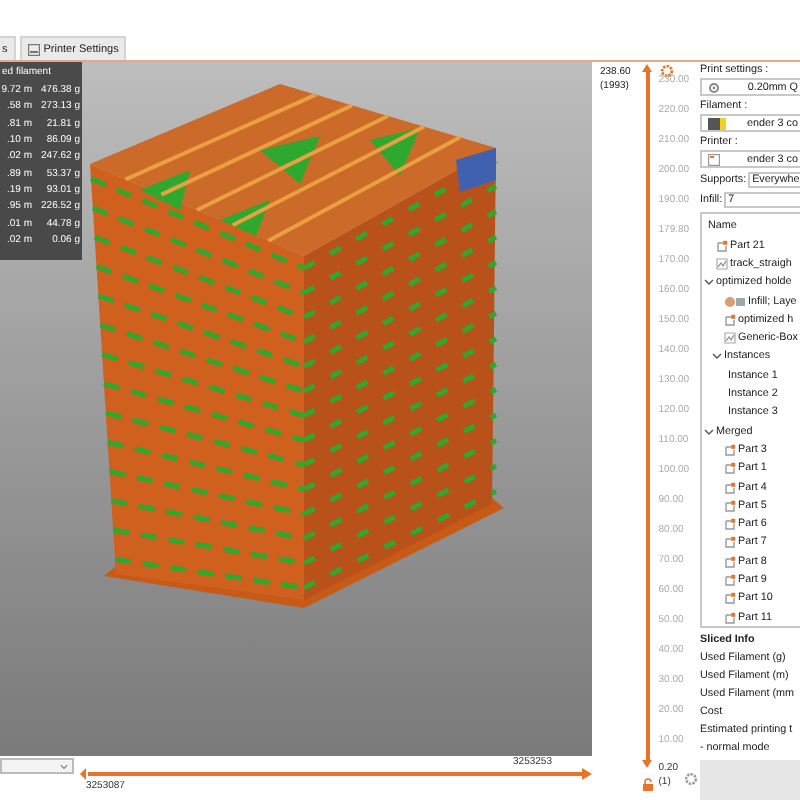 The image size is (800, 800). What do you see at coordinates (647, 785) in the screenshot?
I see `lock-icon` at bounding box center [647, 785].